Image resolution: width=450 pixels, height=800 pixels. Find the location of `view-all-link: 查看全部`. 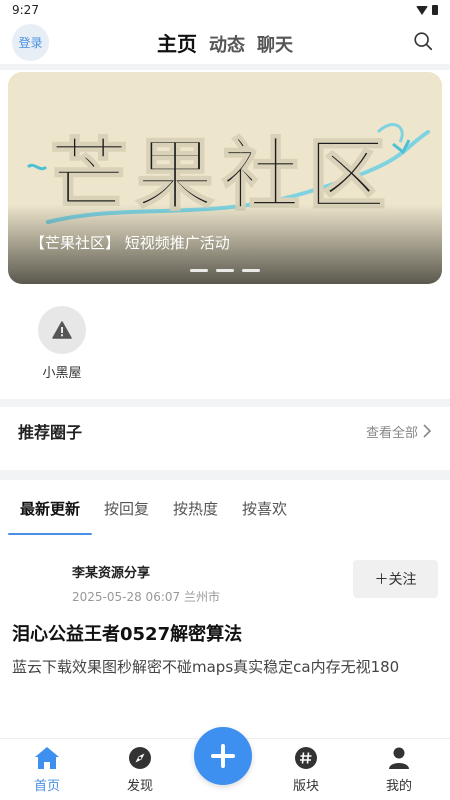

view-all-link: 查看全部 is located at coordinates (399, 431).